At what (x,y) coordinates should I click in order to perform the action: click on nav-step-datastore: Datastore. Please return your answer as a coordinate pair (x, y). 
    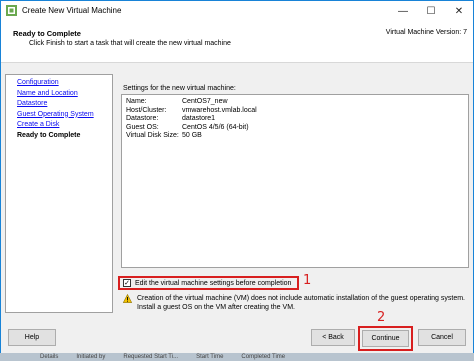
    Looking at the image, I should click on (64, 104).